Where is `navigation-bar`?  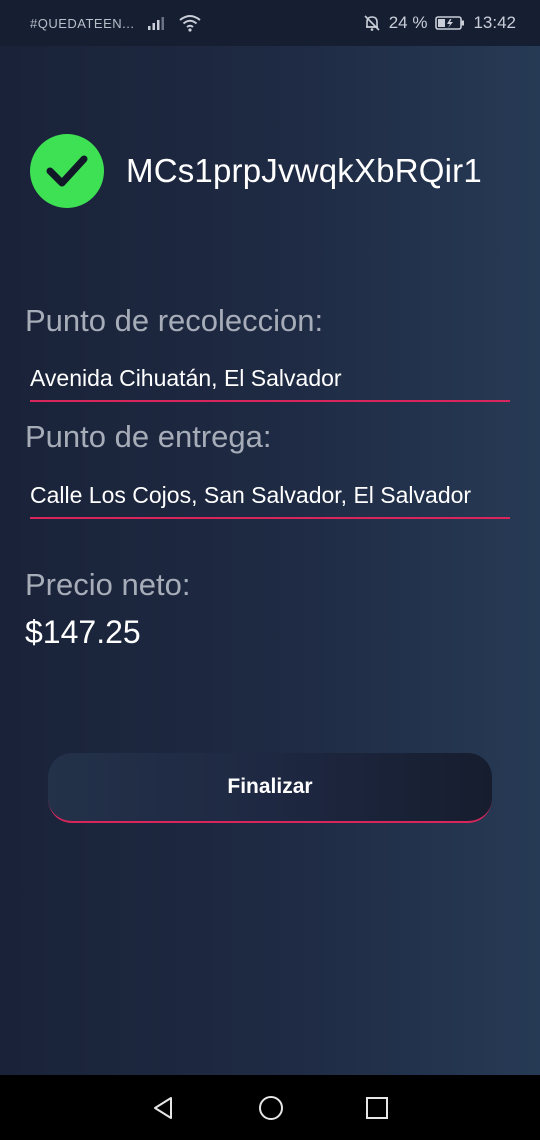
navigation-bar is located at coordinates (270, 1107).